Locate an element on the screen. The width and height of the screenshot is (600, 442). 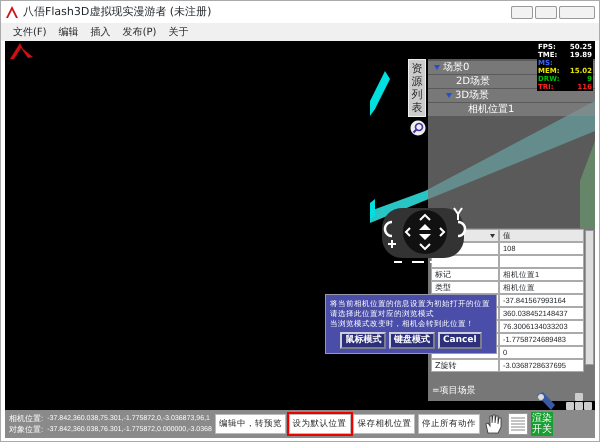
logo-icon is located at coordinates (21, 51).